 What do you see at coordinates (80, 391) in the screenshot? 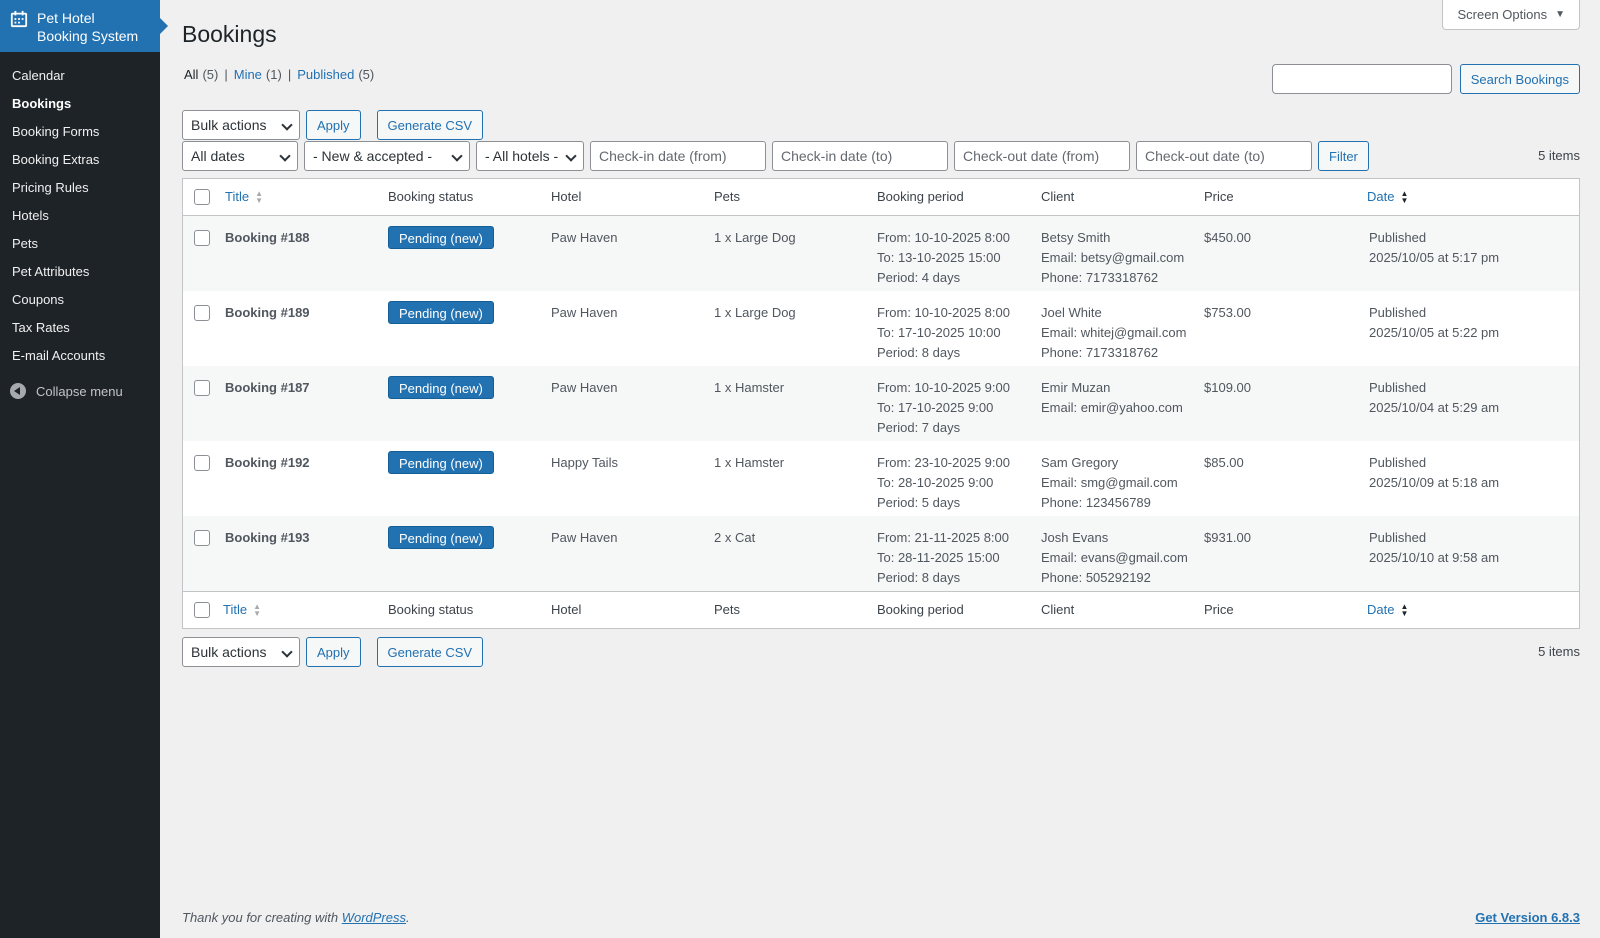
I see `collapse-menu-button: Collapse menu` at bounding box center [80, 391].